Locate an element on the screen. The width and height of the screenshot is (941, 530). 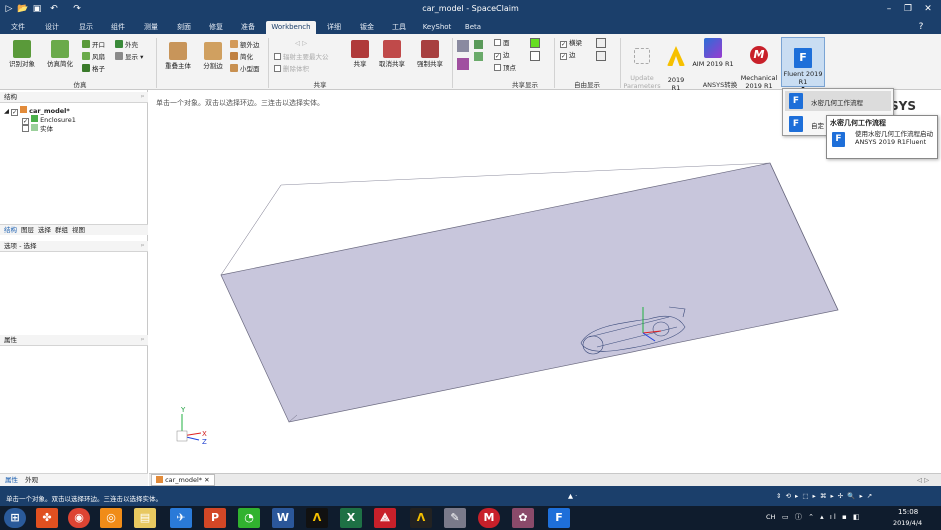
menu-item-watertight: F 水密几何工作流程 is located at coordinates (838, 101).